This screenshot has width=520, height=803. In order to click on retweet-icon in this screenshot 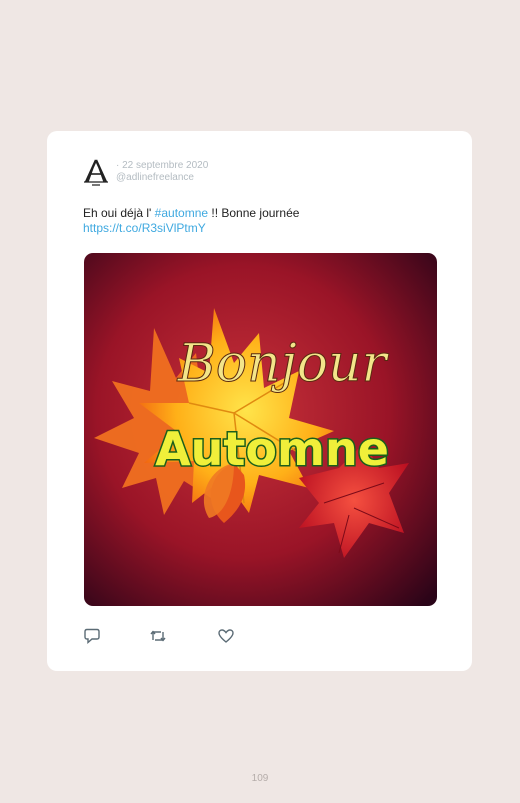, I will do `click(158, 636)`.